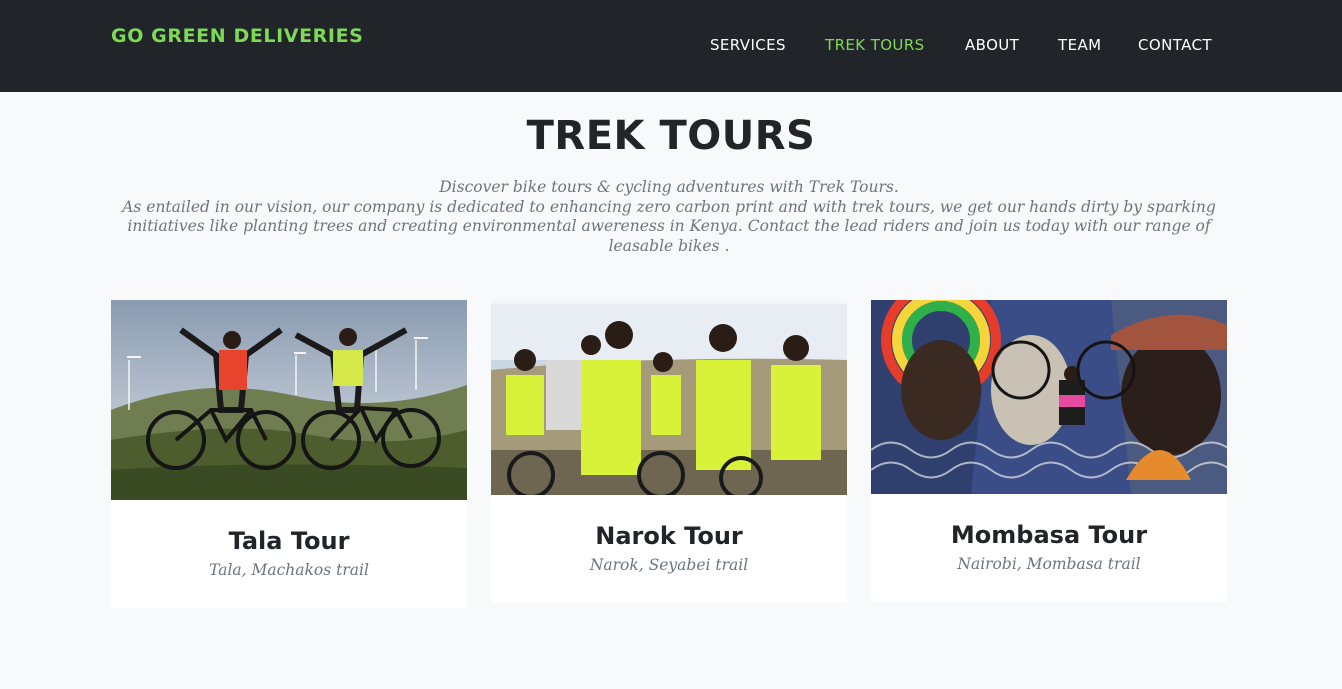  I want to click on tour-card-tala: Tala Tour Tala, Machakos trail, so click(289, 454).